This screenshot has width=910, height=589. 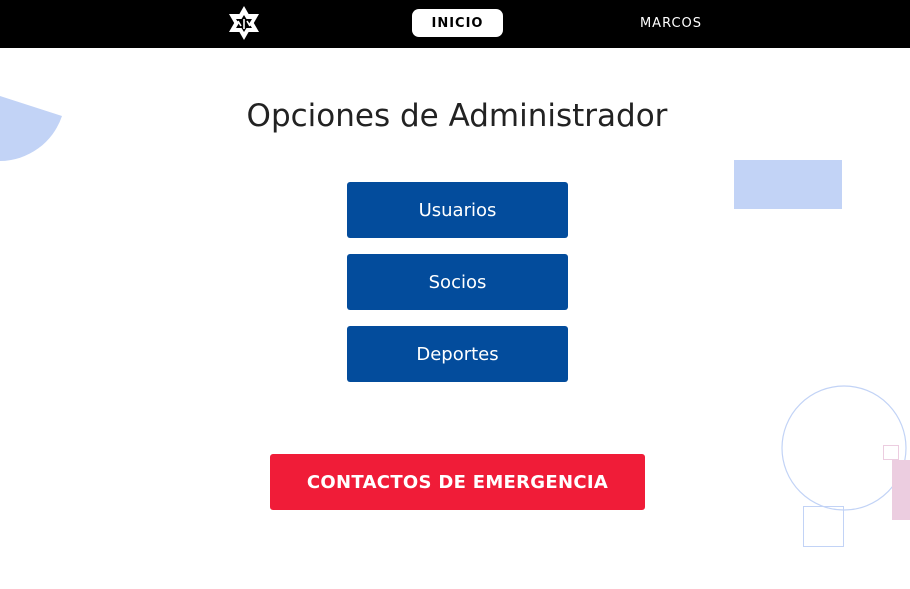 I want to click on star-of-david-logo-icon, so click(x=244, y=23).